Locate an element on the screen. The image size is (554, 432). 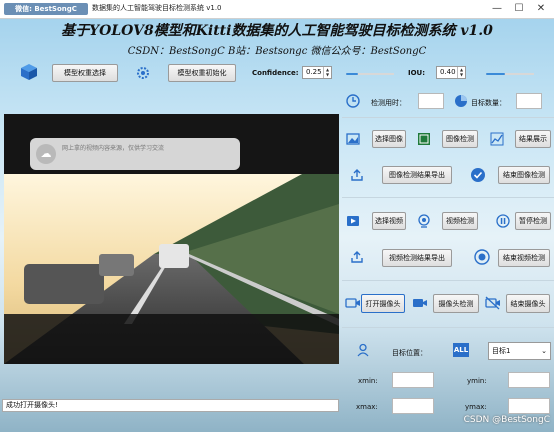
xmax-label: xmax: is located at coordinates (367, 407).